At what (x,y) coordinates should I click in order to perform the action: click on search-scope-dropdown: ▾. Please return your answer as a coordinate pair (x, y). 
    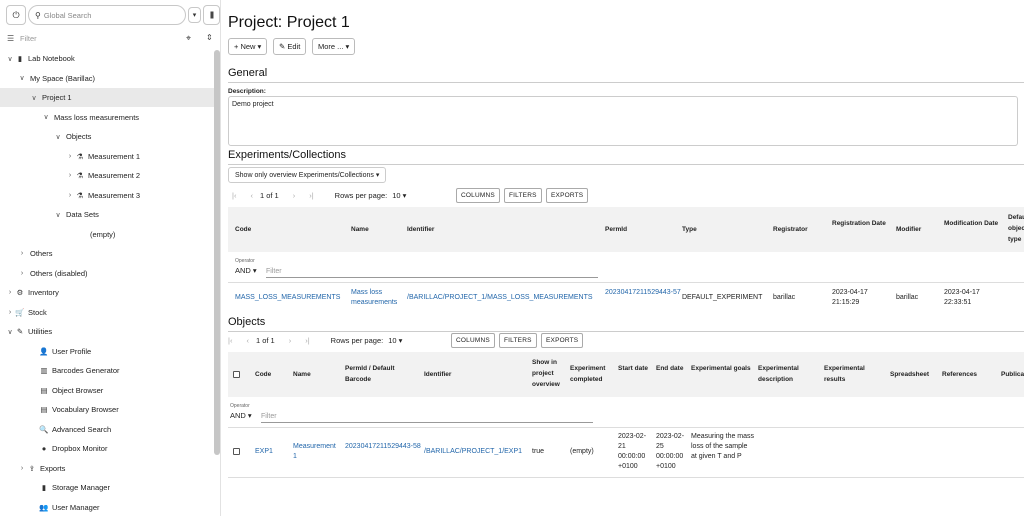
    Looking at the image, I should click on (194, 15).